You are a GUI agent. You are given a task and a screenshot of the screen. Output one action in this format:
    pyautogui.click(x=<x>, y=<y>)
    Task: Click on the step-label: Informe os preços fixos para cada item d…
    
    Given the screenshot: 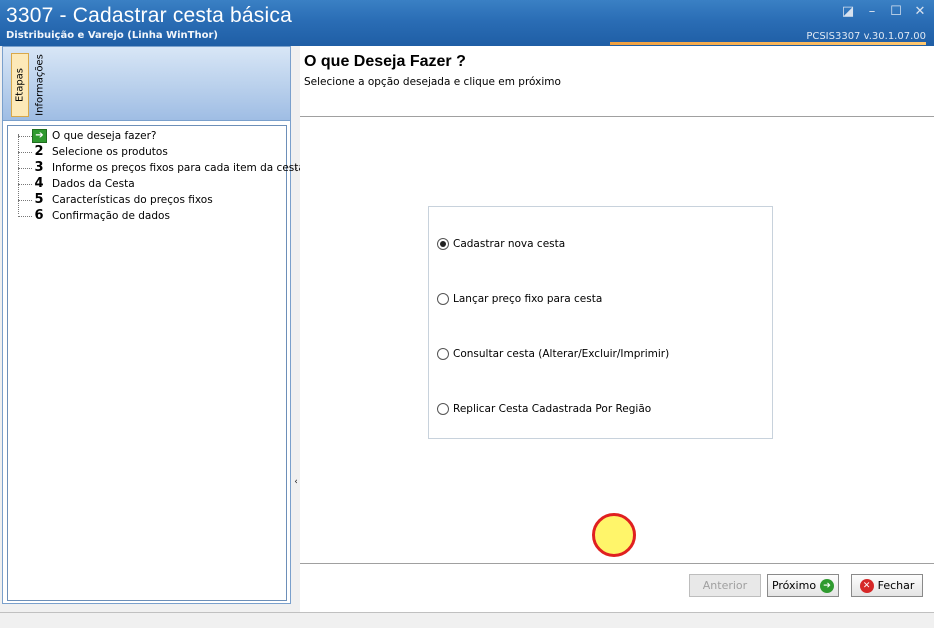 What is the action you would take?
    pyautogui.click(x=178, y=168)
    